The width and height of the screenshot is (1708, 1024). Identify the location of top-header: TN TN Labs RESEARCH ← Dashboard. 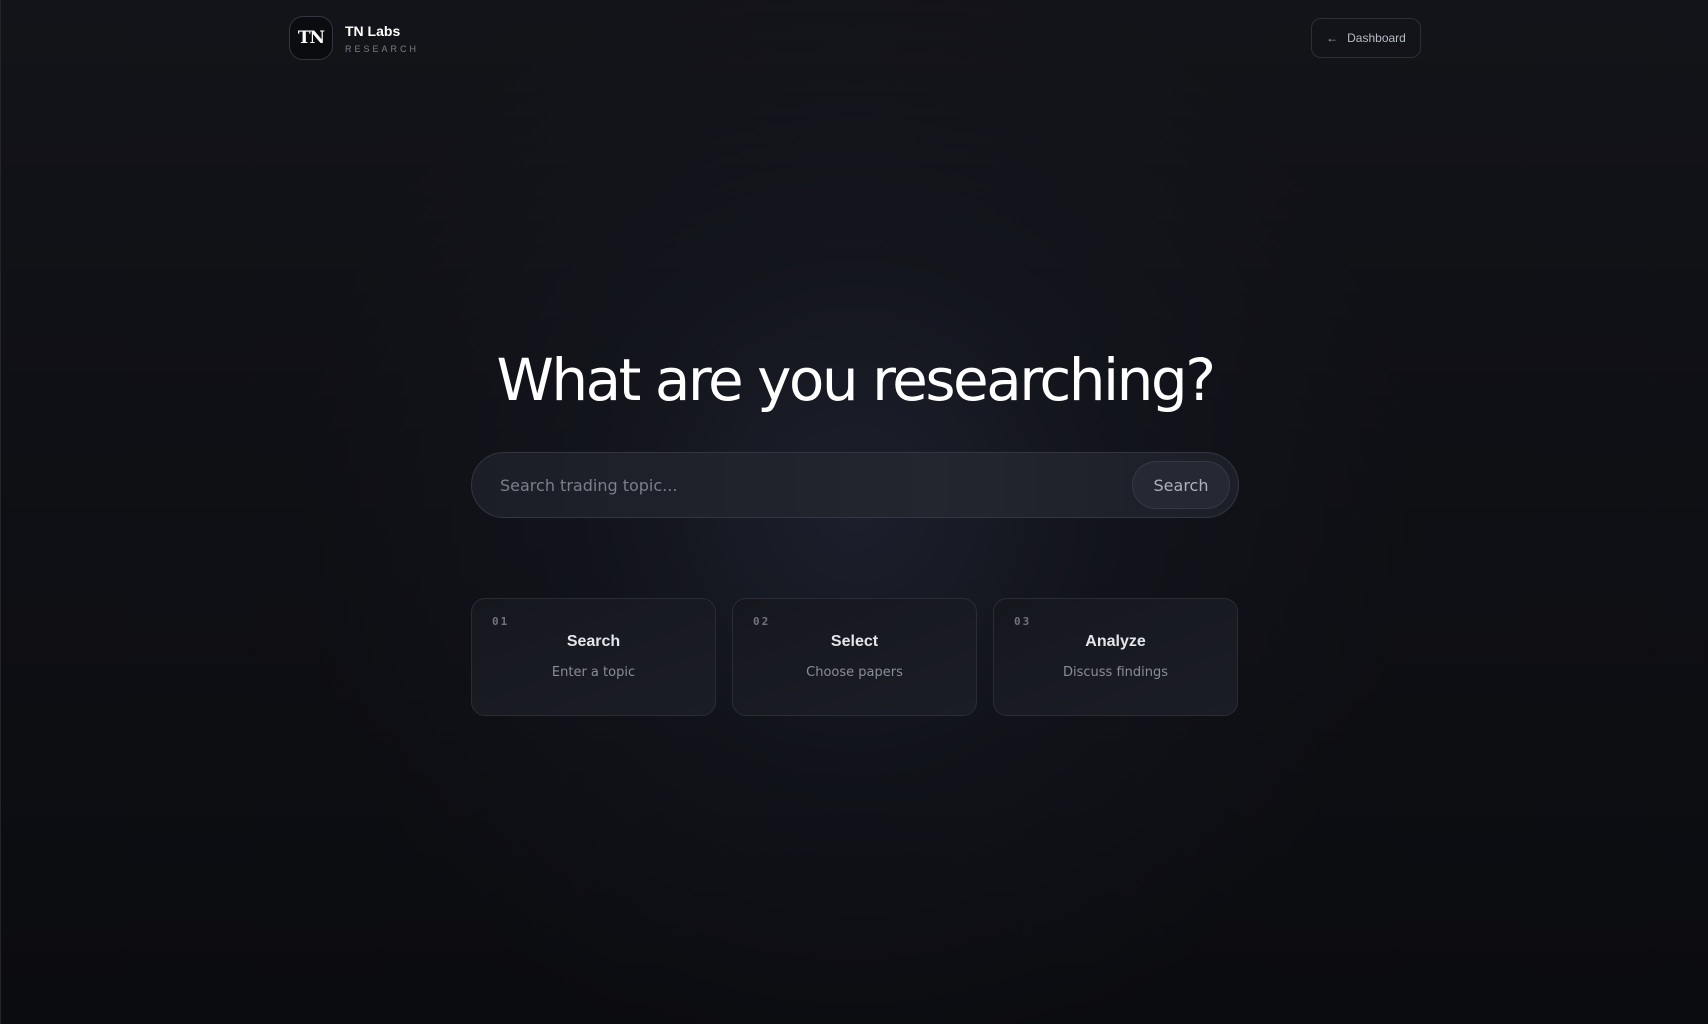
(854, 39).